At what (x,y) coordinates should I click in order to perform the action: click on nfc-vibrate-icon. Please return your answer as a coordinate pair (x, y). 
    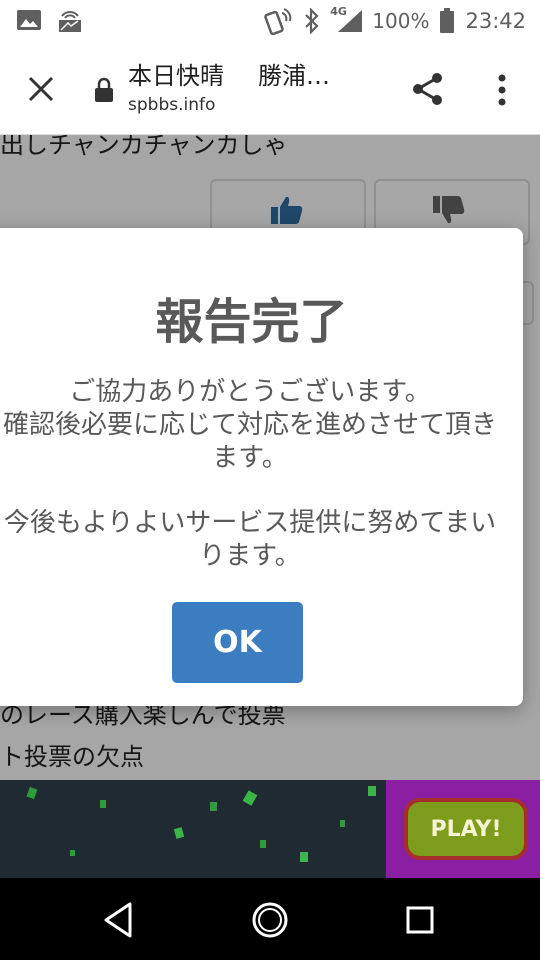
    Looking at the image, I should click on (278, 21).